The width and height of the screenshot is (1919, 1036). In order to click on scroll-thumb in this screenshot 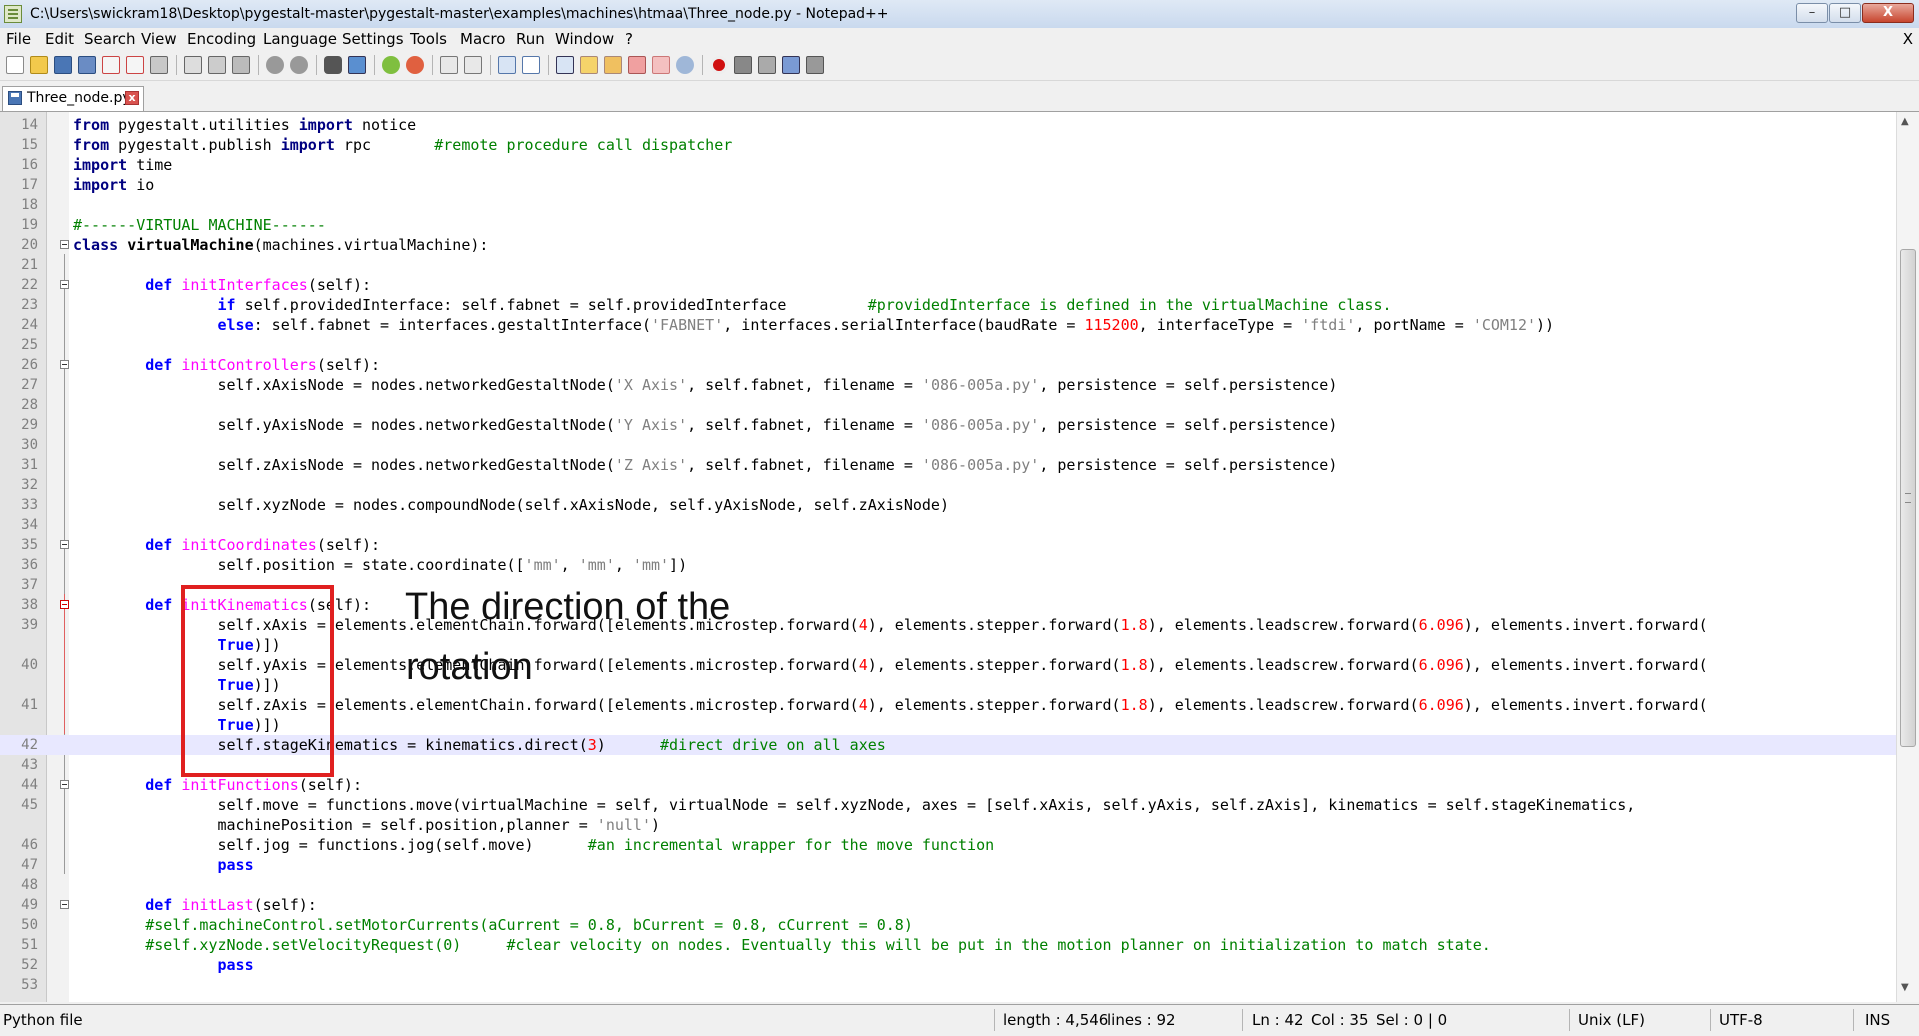, I will do `click(1908, 498)`.